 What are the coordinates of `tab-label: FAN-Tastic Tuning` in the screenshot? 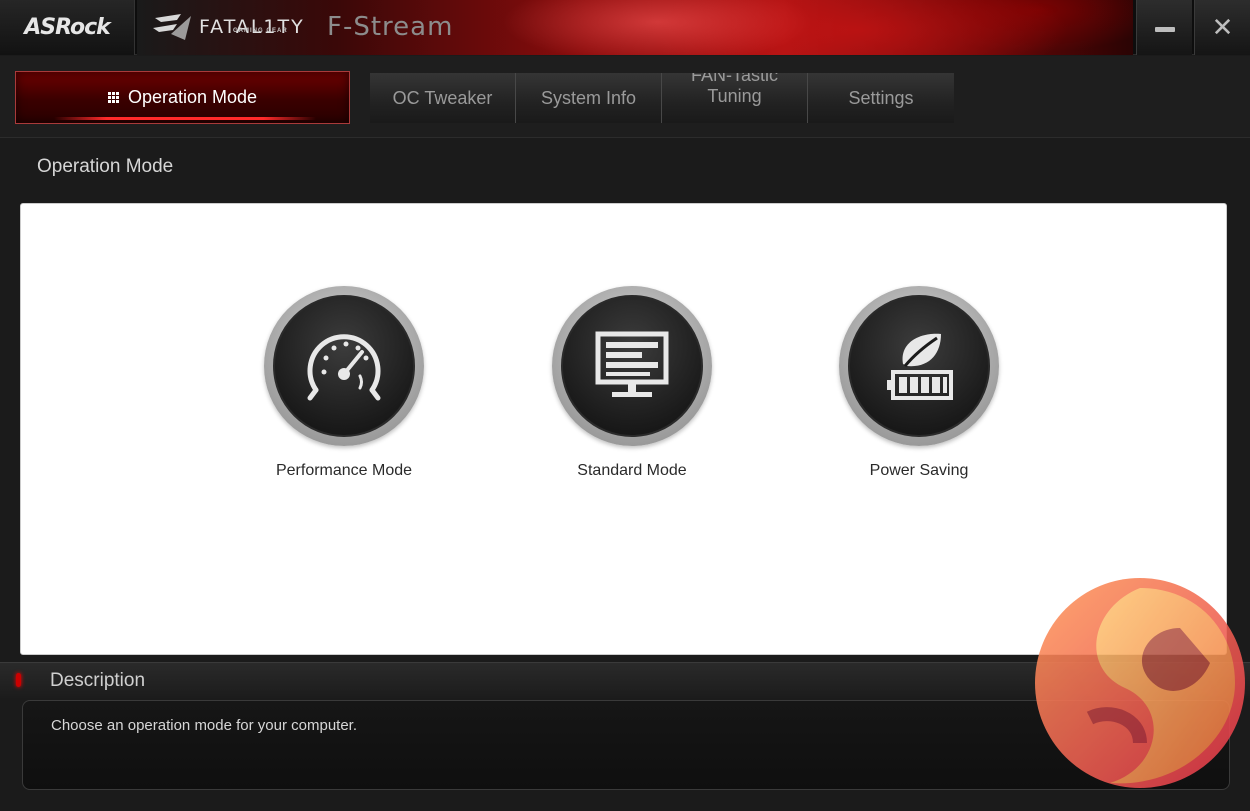 It's located at (734, 89).